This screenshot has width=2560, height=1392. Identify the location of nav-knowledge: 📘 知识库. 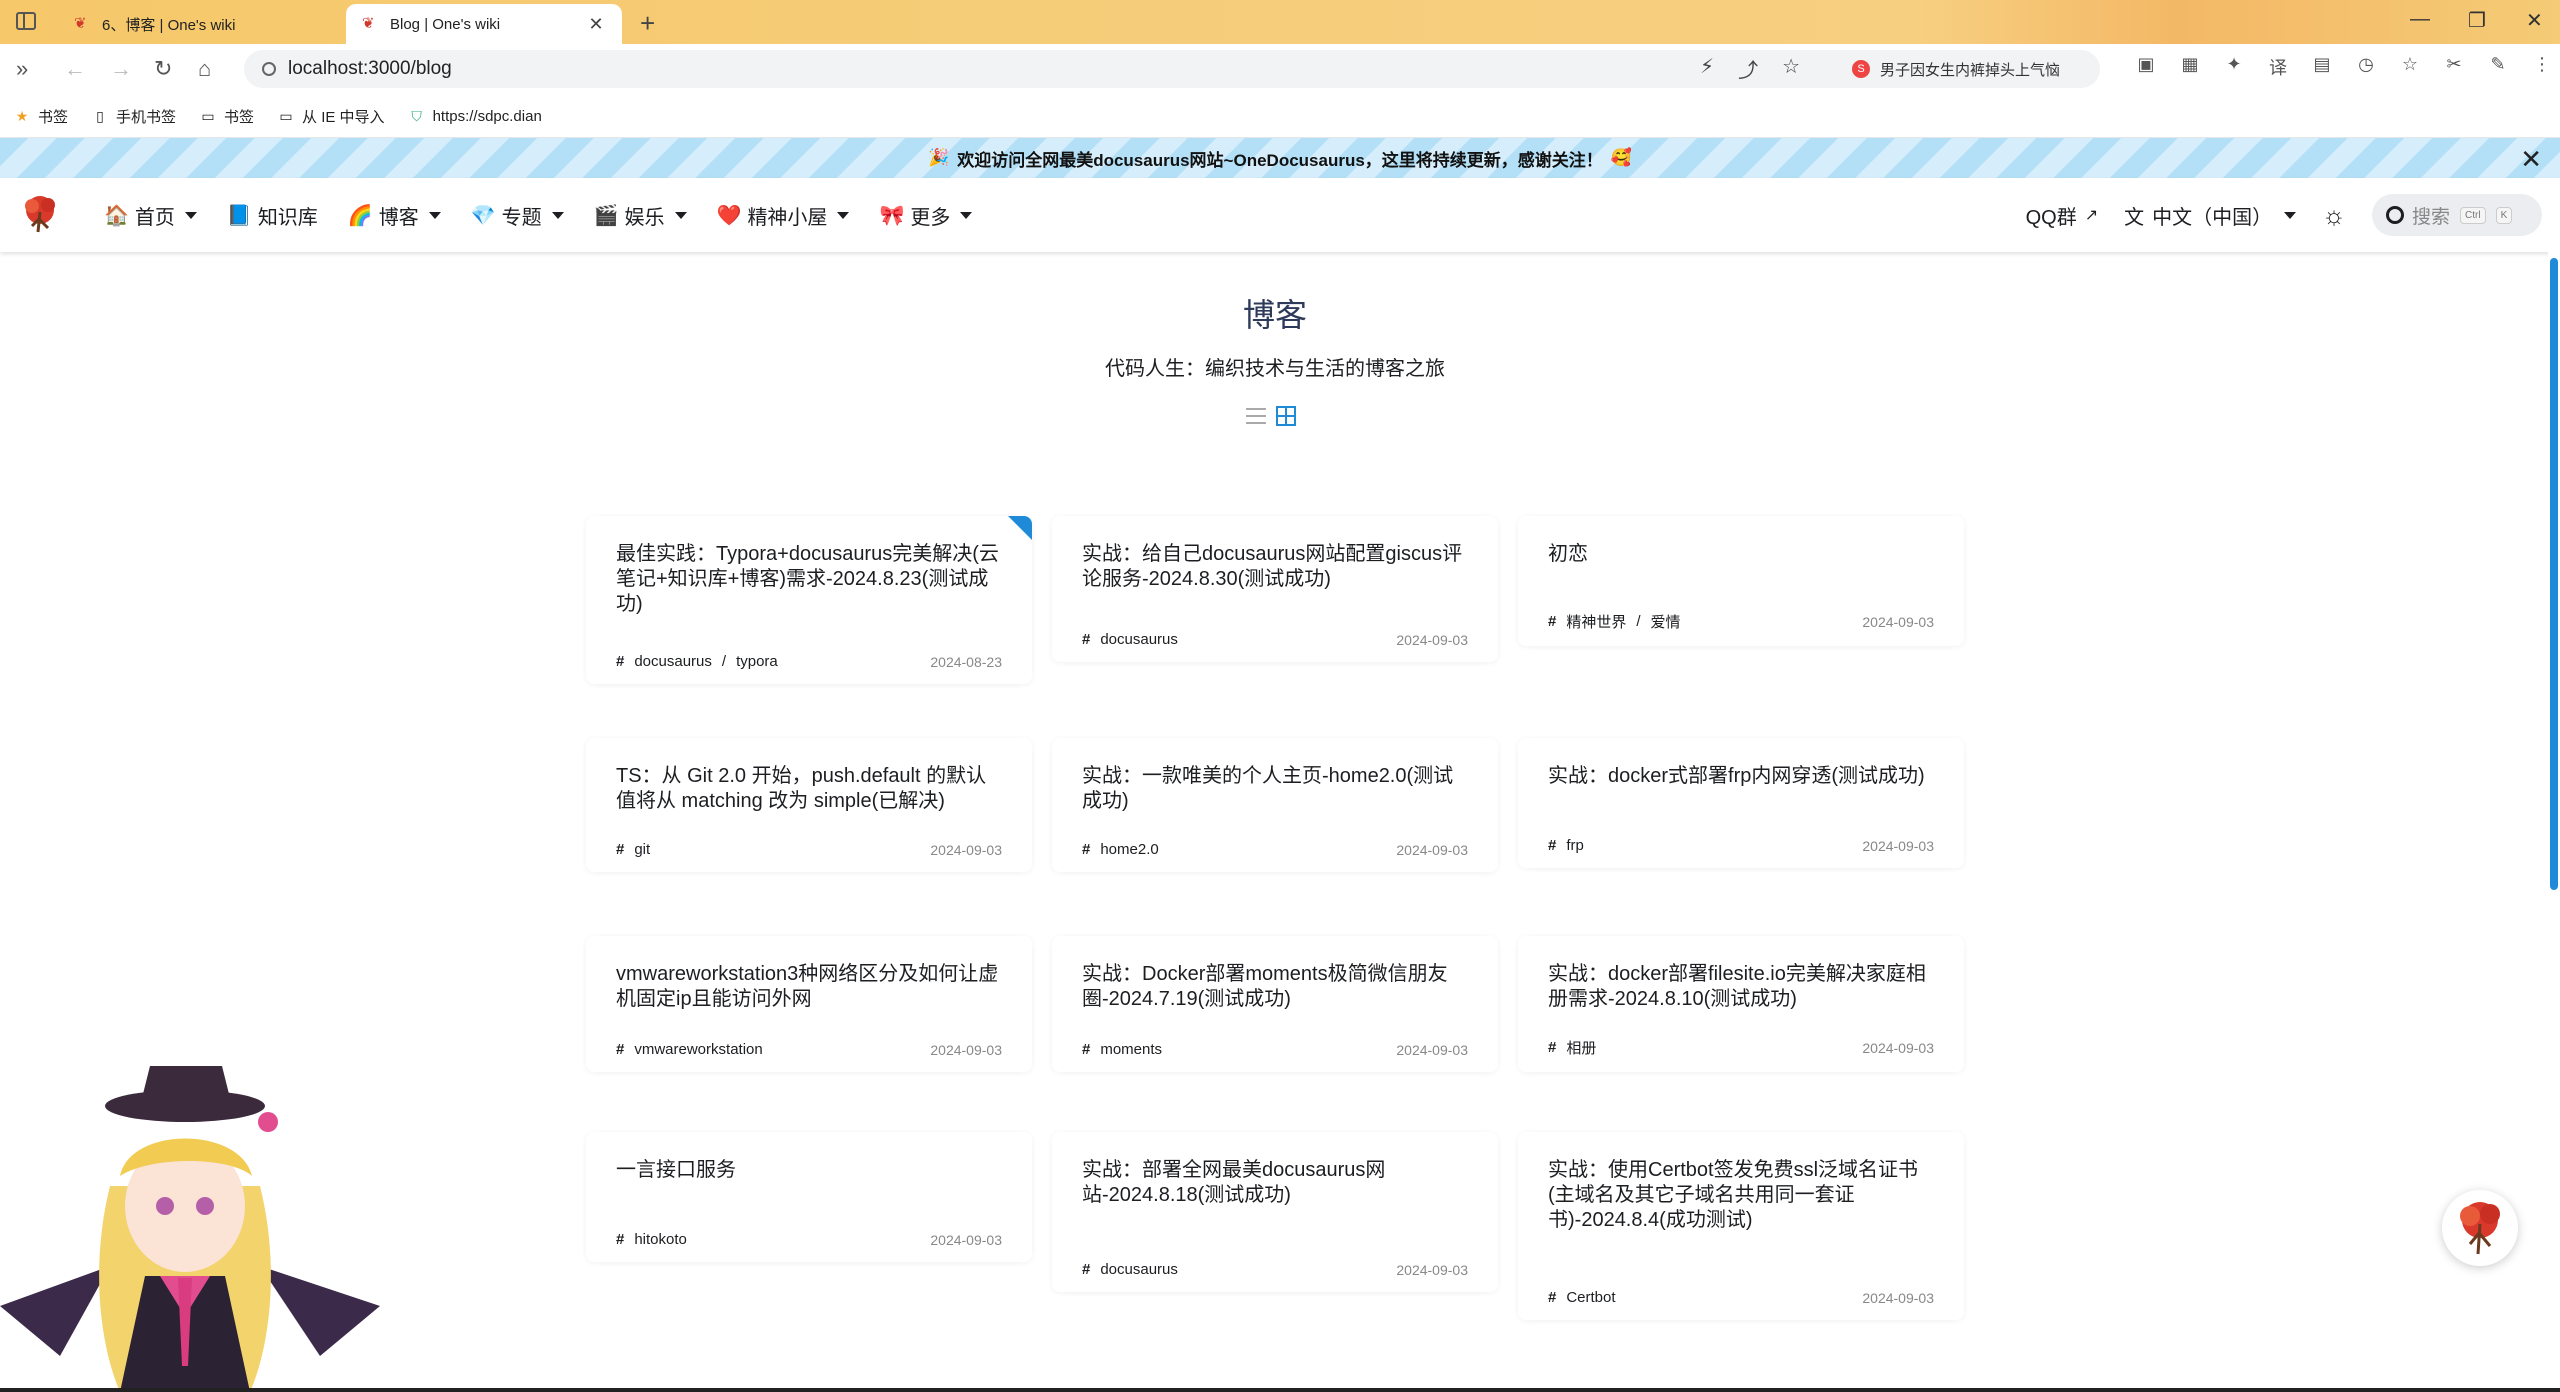
(272, 215).